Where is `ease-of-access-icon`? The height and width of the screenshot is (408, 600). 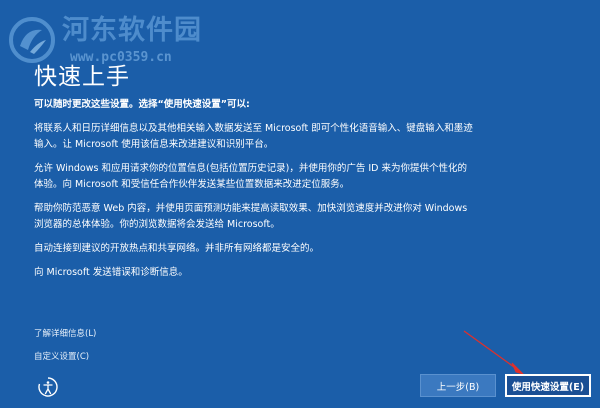
ease-of-access-icon is located at coordinates (48, 387).